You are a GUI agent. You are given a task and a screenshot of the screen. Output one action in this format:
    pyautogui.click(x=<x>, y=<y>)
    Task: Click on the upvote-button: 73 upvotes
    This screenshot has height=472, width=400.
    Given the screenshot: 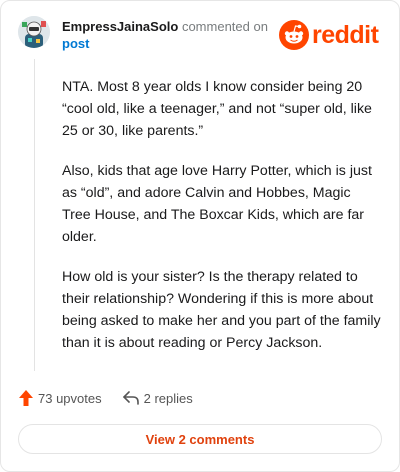 What is the action you would take?
    pyautogui.click(x=60, y=398)
    